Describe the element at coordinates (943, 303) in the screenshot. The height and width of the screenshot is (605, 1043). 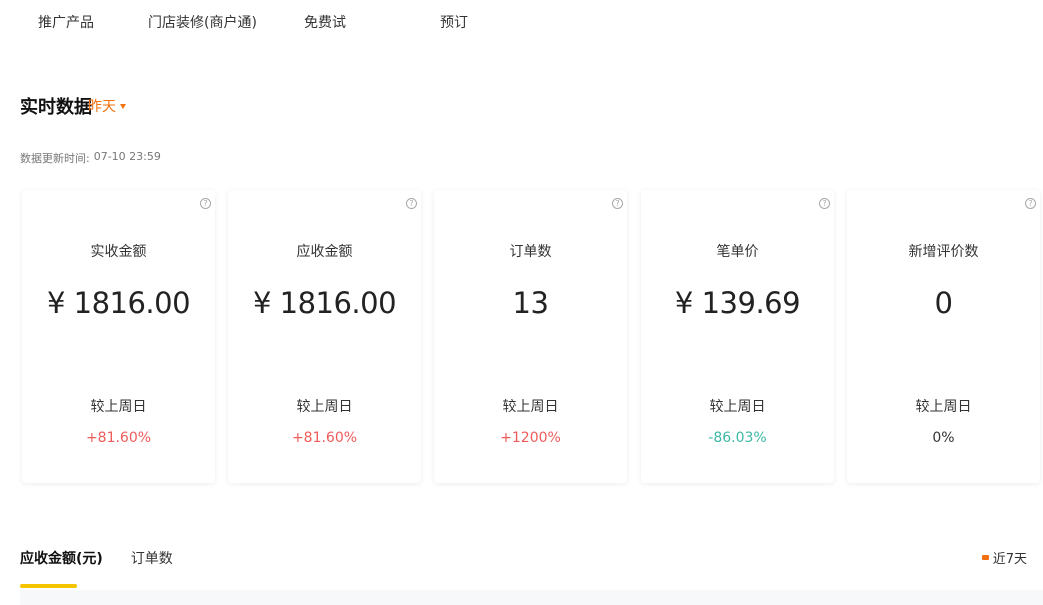
I see `metric-value: 0` at that location.